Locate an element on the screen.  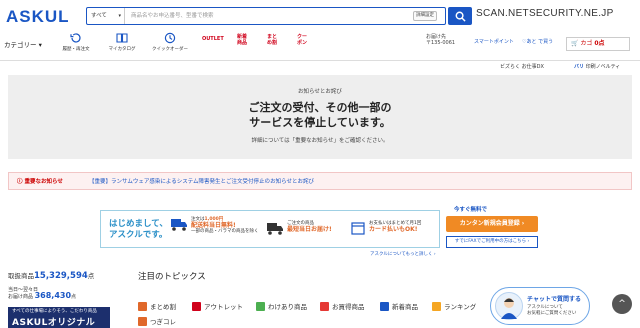
banner-hello: はじめまして、 アスクルです。 is located at coordinates (138, 230).